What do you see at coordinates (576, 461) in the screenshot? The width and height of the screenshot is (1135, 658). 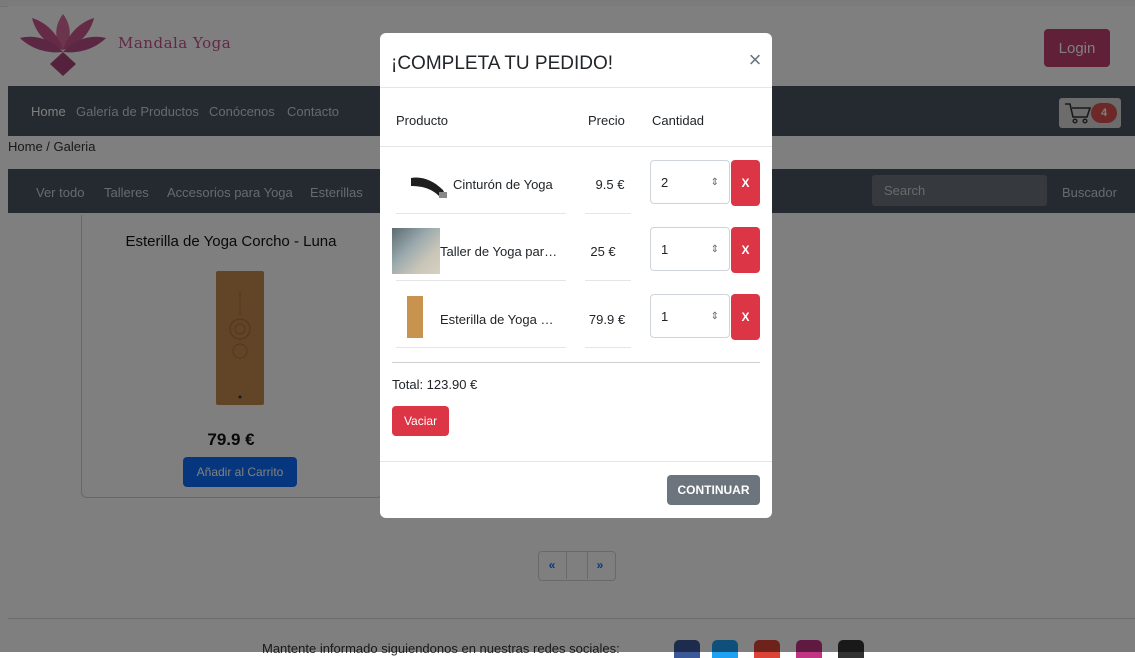 I see `modal-footer-divider` at bounding box center [576, 461].